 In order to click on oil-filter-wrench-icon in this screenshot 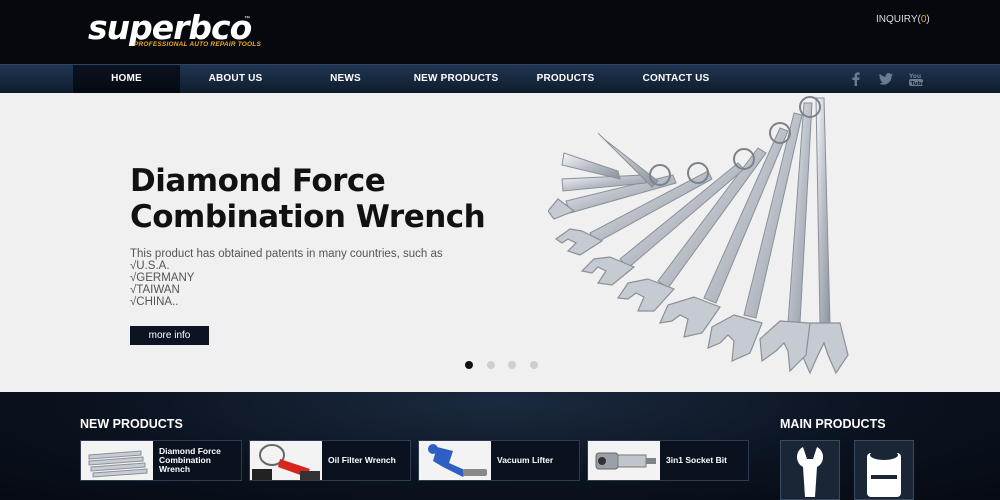, I will do `click(286, 462)`.